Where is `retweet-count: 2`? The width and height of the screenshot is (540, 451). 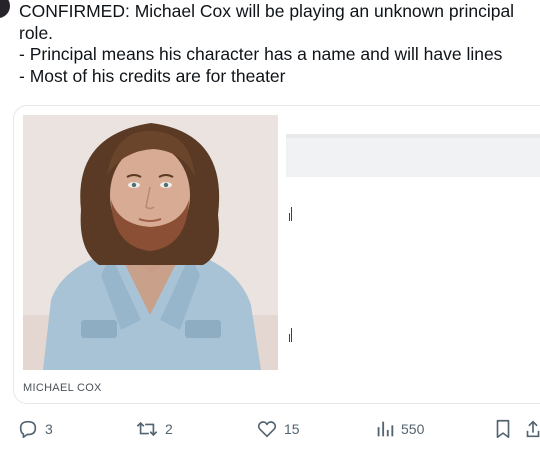 retweet-count: 2 is located at coordinates (169, 429).